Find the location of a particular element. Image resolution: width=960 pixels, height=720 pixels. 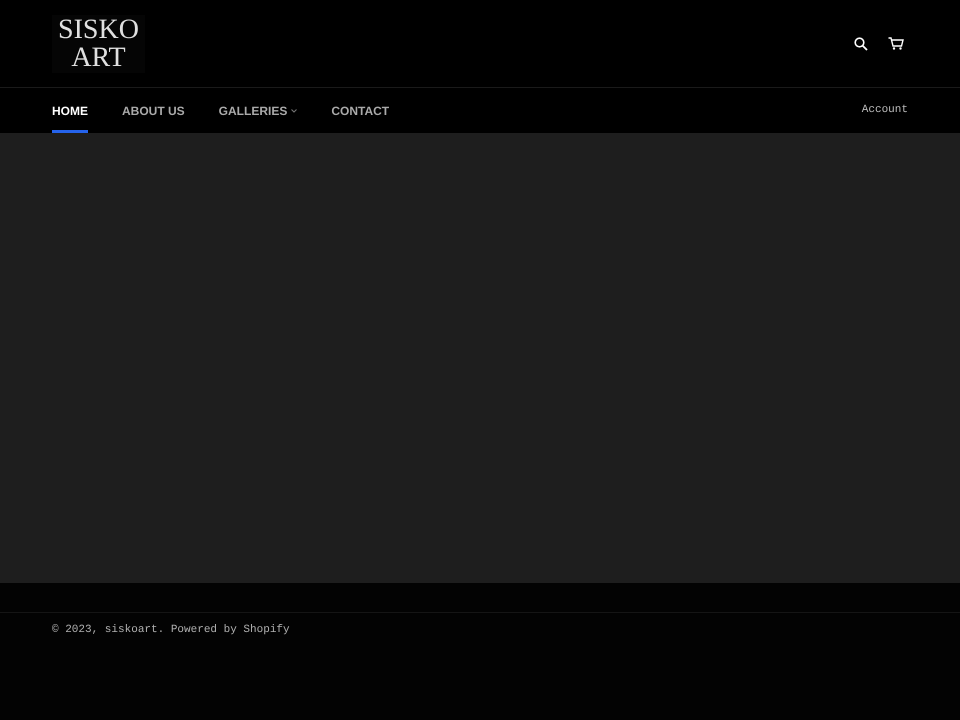

cart-icon is located at coordinates (896, 43).